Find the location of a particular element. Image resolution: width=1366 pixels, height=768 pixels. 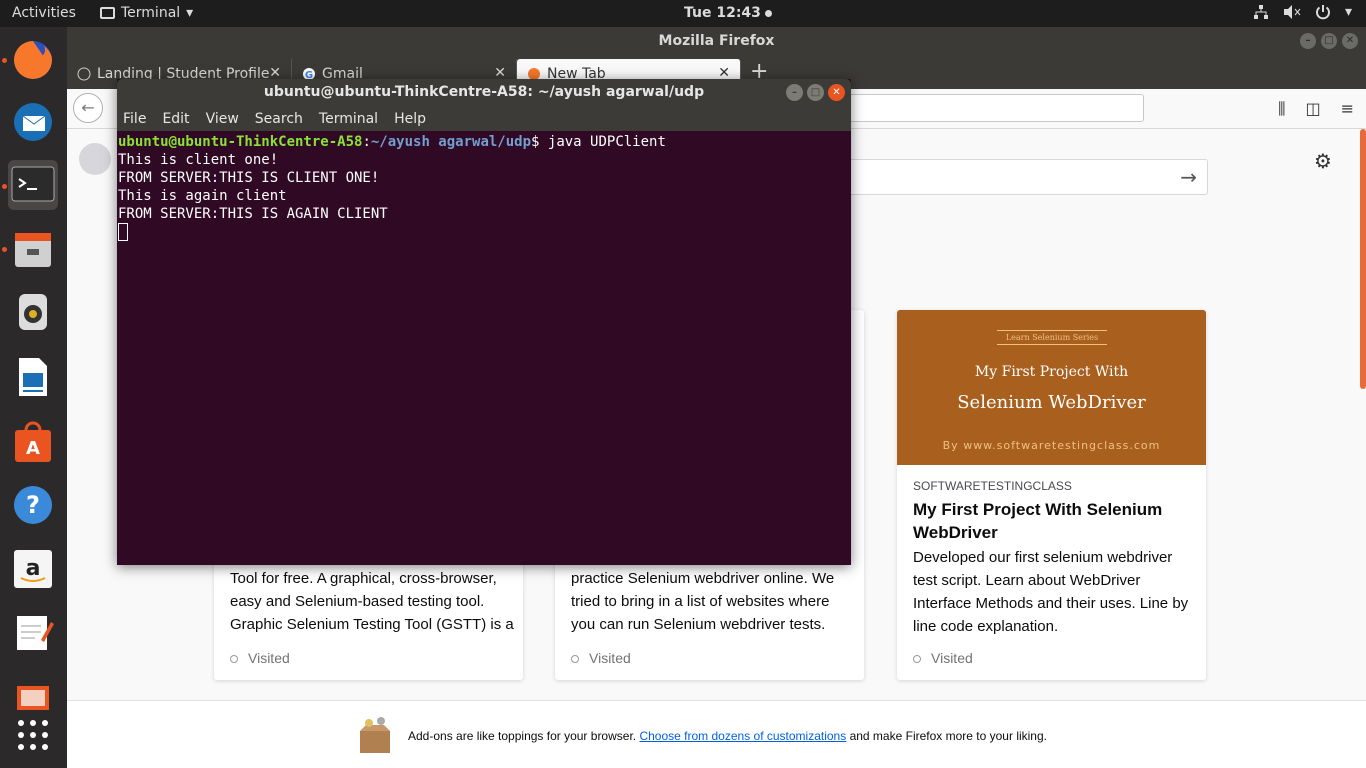

arrow-right-icon: → is located at coordinates (1188, 177).